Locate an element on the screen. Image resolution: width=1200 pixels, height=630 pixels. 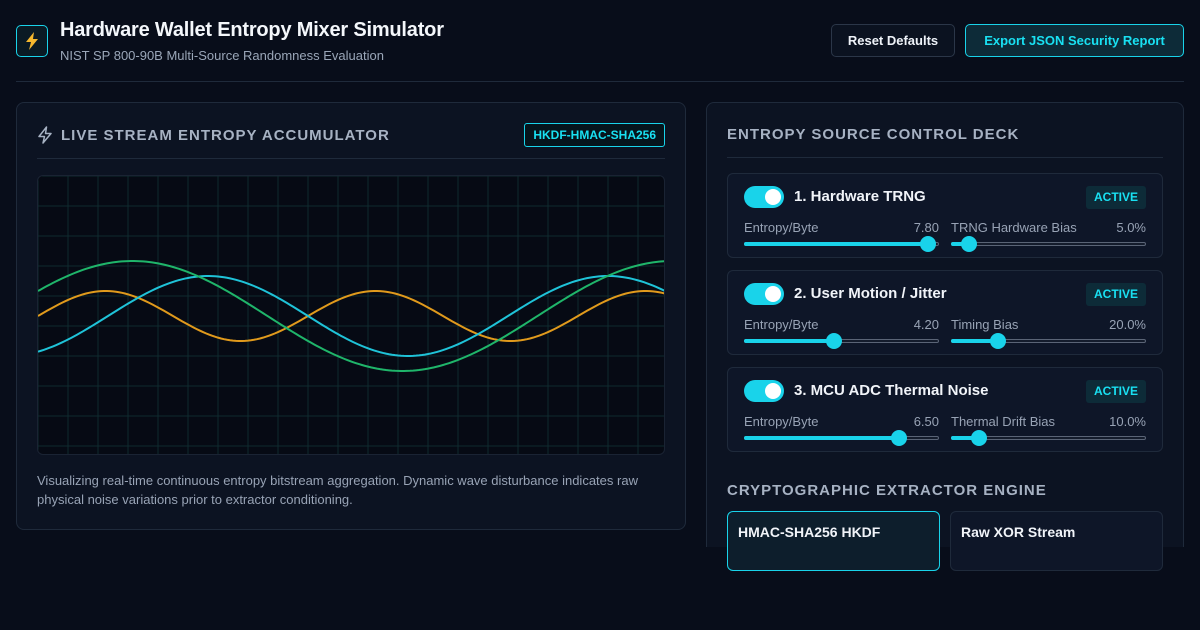
control-deck-title: ENTROPY SOURCE CONTROL DECK is located at coordinates (873, 134).